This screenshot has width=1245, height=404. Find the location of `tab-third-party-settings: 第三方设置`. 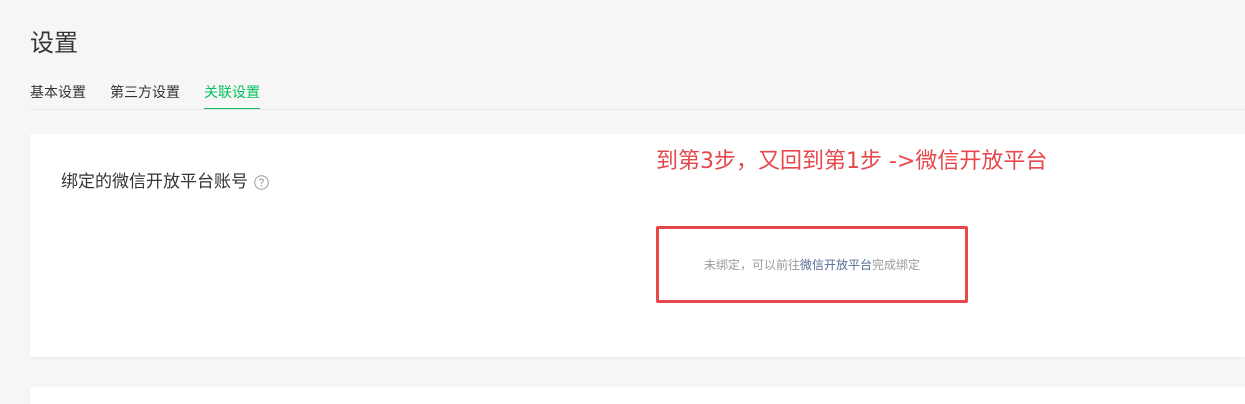

tab-third-party-settings: 第三方设置 is located at coordinates (145, 95).